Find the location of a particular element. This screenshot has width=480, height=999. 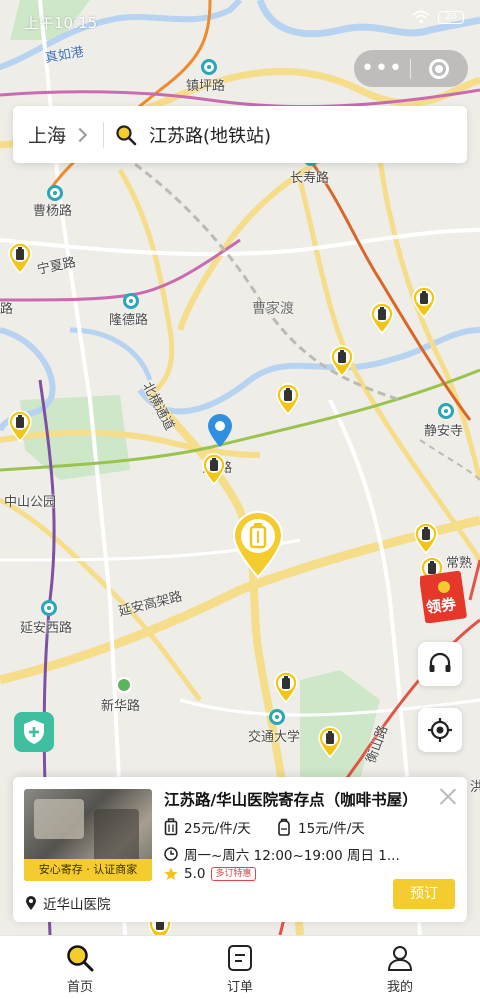

luggage-large-icon is located at coordinates (171, 827).